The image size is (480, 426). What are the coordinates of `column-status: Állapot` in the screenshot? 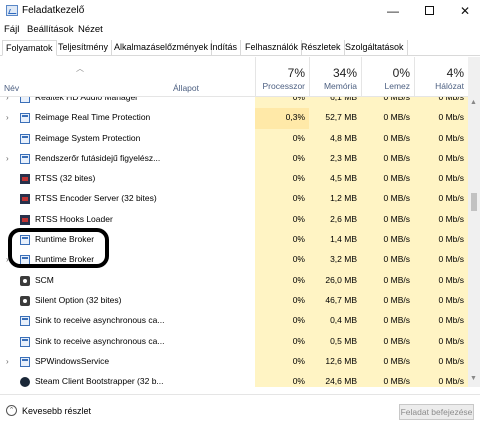 It's located at (186, 88).